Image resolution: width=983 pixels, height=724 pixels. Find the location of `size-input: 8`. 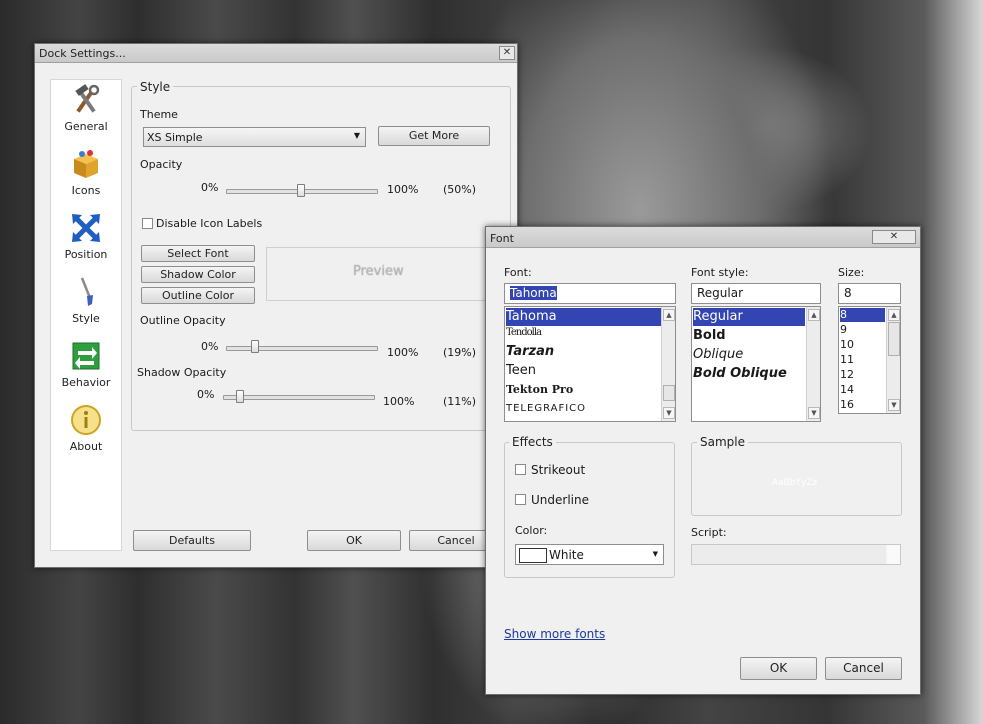

size-input: 8 is located at coordinates (869, 293).